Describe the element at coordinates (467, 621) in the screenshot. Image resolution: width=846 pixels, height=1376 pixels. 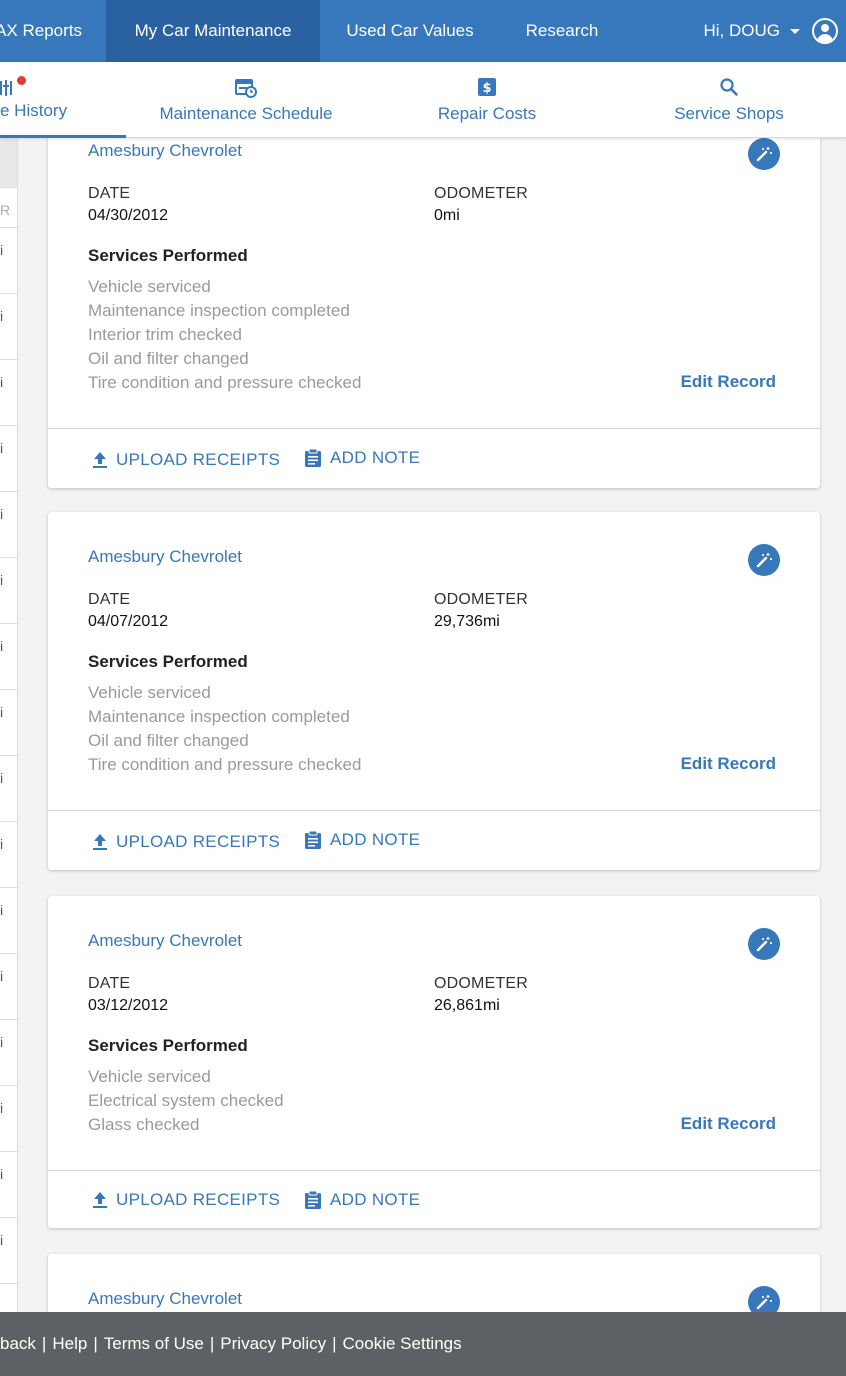
I see `odometer-value: 29,736mi` at that location.